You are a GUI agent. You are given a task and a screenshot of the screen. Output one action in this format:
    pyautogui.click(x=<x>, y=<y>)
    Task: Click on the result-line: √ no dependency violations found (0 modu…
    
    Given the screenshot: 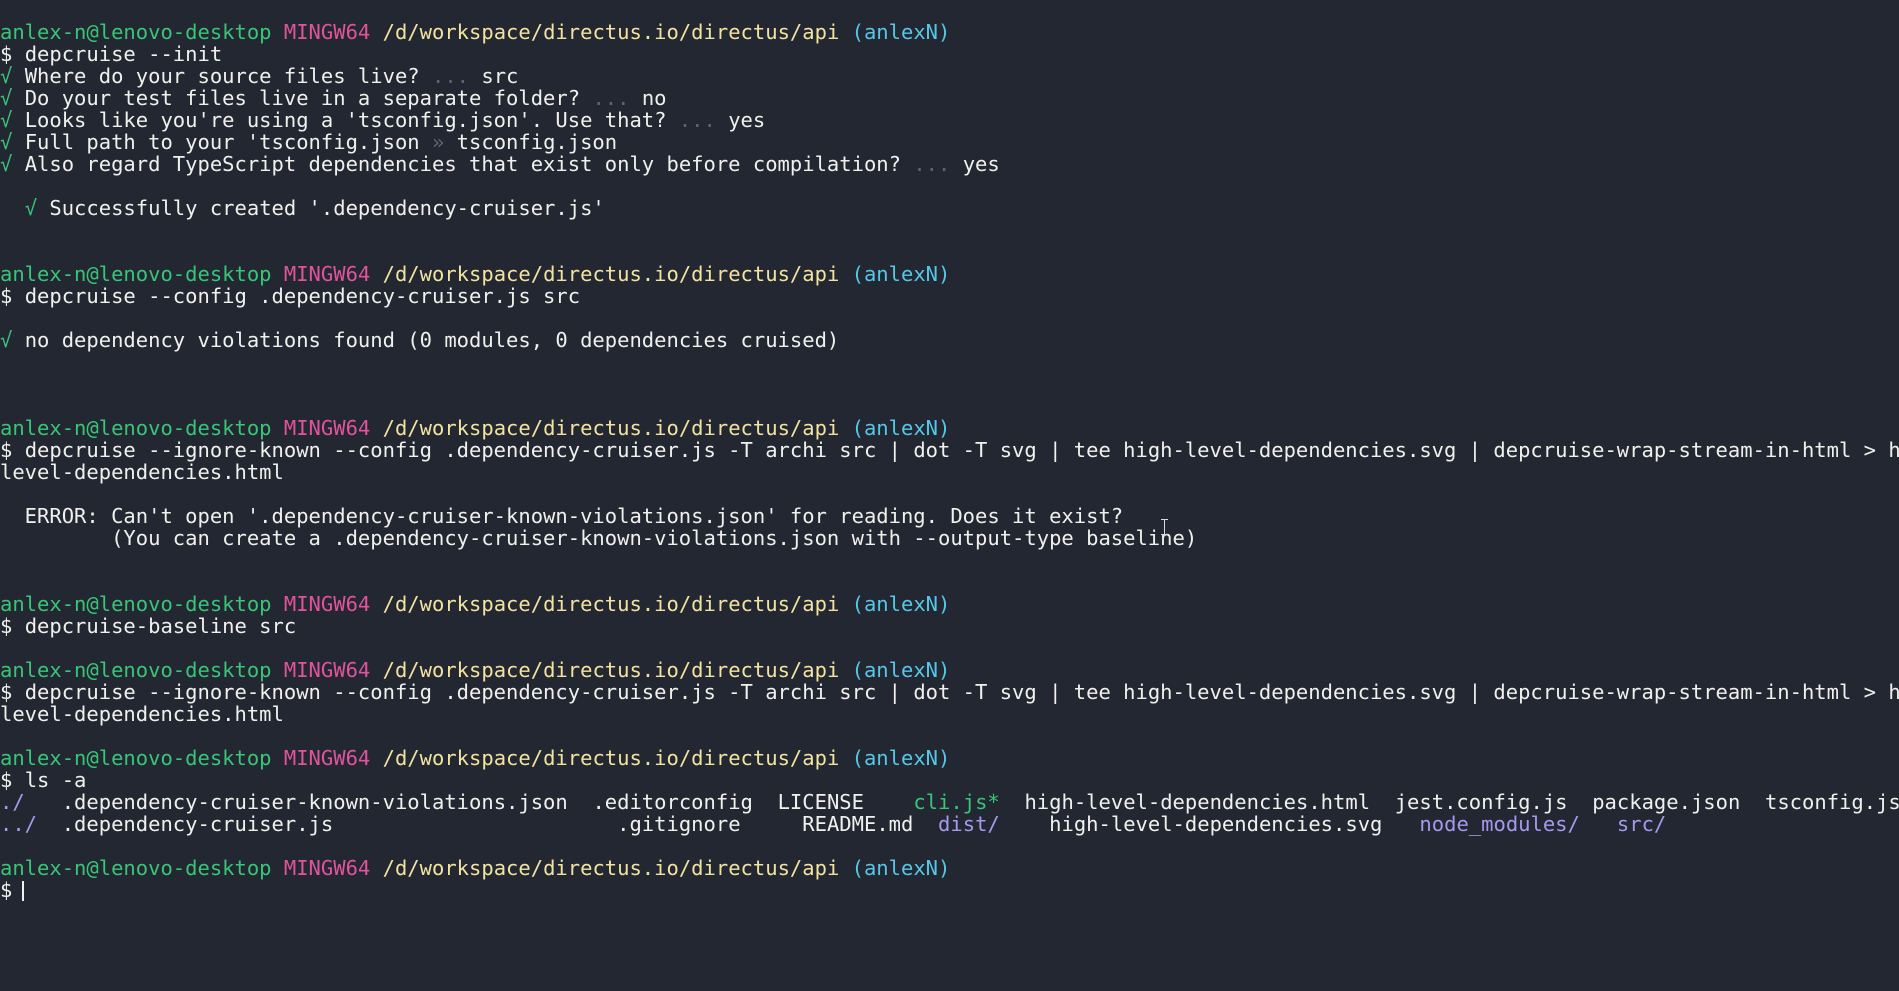 What is the action you would take?
    pyautogui.click(x=420, y=340)
    